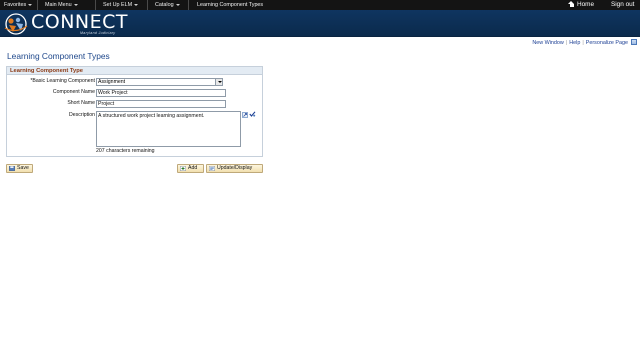 The height and width of the screenshot is (360, 640). I want to click on page-bar: New Window | Help | Personalize Page, so click(586, 43).